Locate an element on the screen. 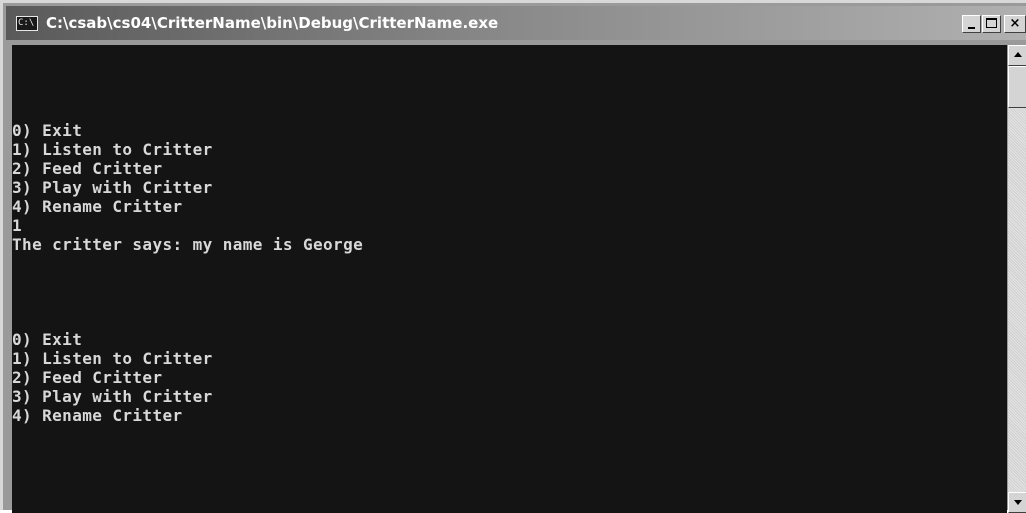  scroll-up-button is located at coordinates (1017, 55).